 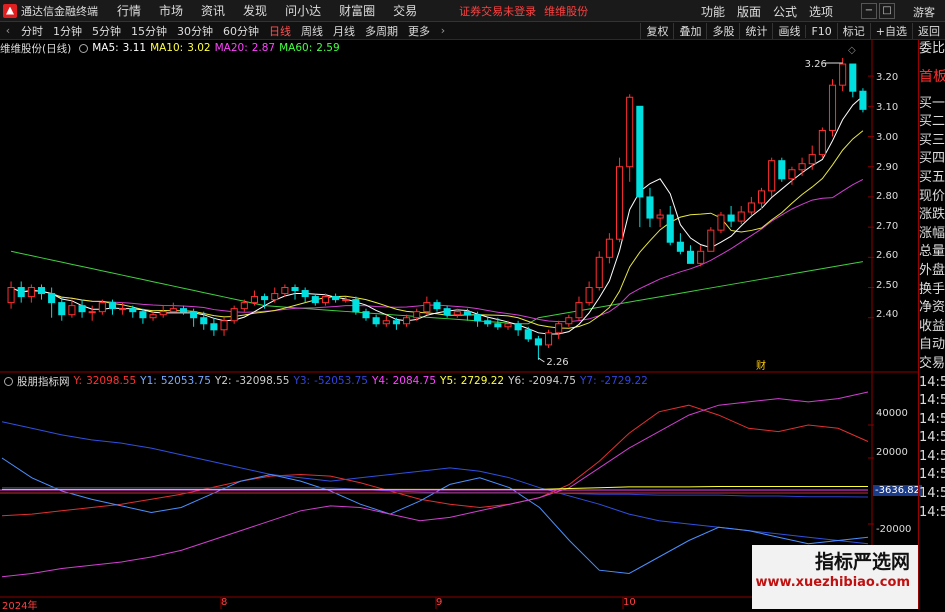 What do you see at coordinates (932, 289) in the screenshot?
I see `panel-label-turnover: 换手` at bounding box center [932, 289].